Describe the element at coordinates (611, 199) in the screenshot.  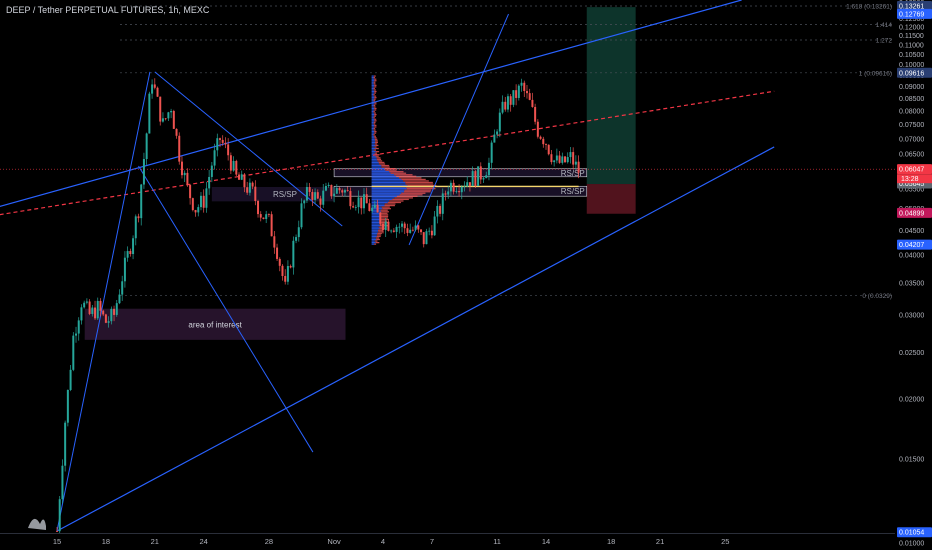
I see `long-stop-zone` at that location.